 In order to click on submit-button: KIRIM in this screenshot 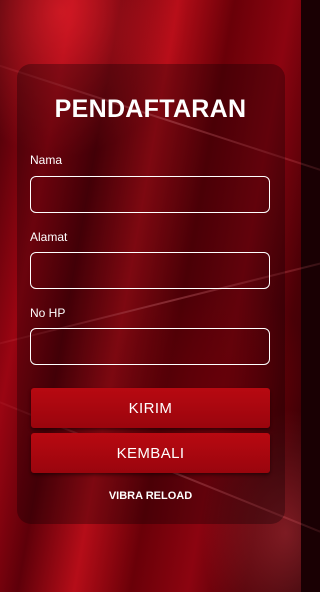, I will do `click(150, 408)`.